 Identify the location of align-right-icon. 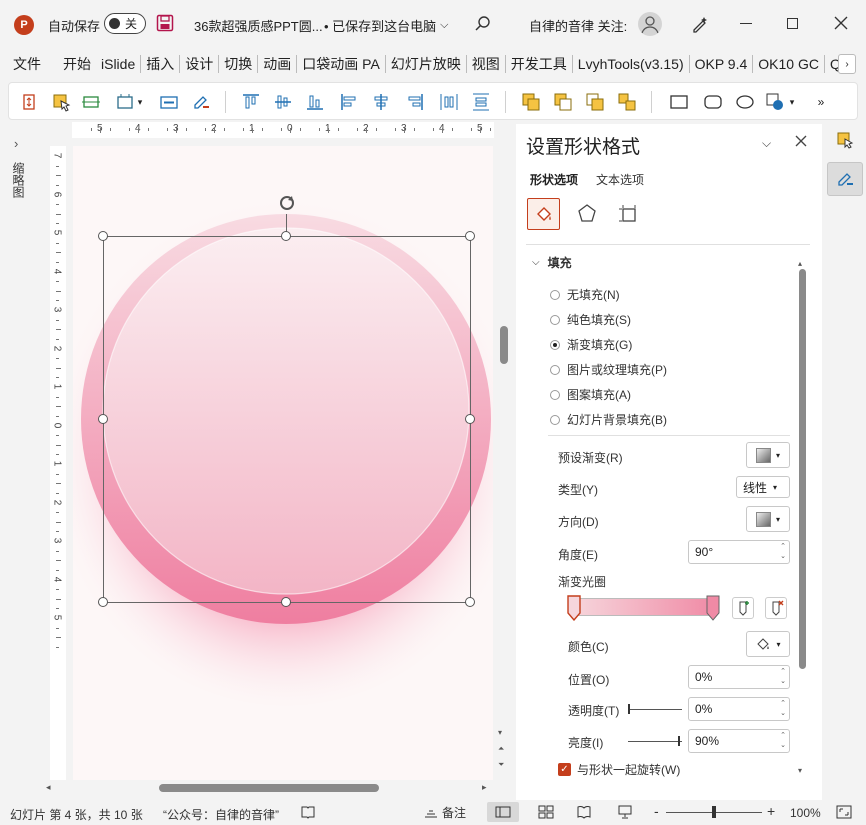
(415, 102).